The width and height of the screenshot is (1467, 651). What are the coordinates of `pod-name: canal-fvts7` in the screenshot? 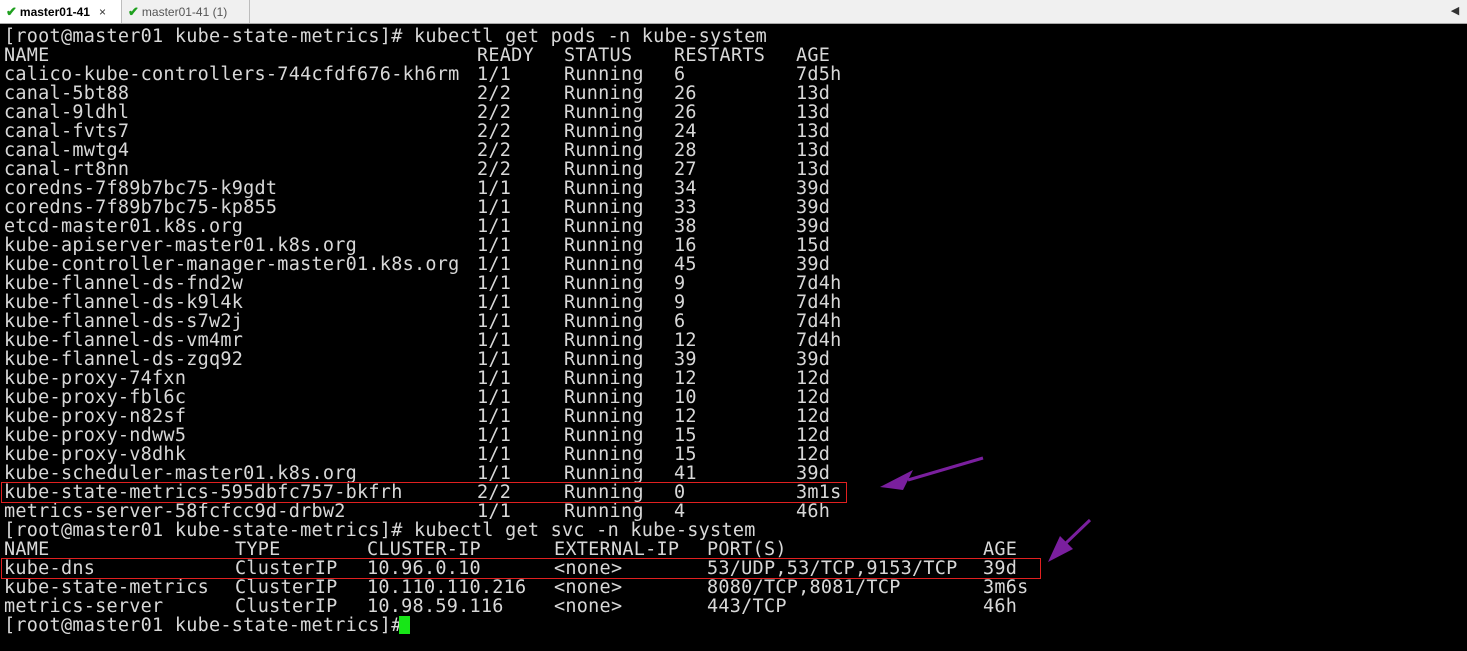 It's located at (67, 131).